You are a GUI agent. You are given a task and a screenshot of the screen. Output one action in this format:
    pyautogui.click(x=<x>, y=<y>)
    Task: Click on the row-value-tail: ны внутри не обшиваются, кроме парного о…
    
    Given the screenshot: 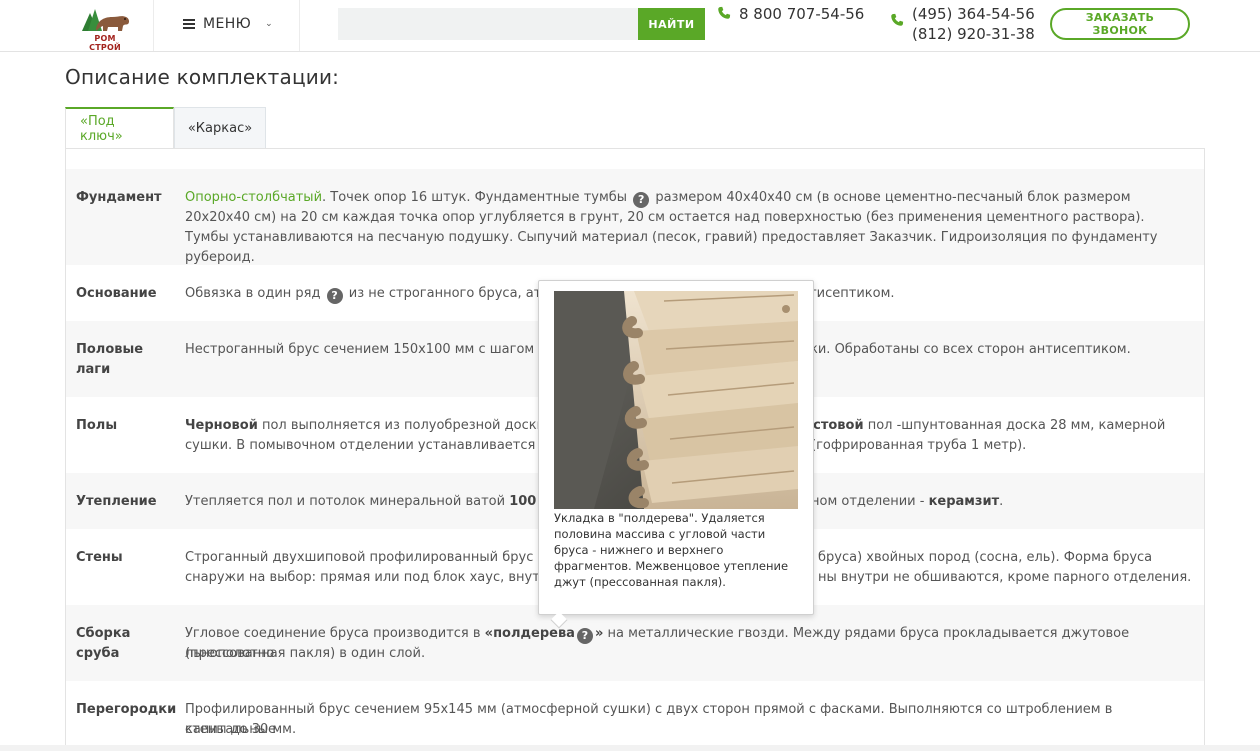 What is the action you would take?
    pyautogui.click(x=1005, y=577)
    